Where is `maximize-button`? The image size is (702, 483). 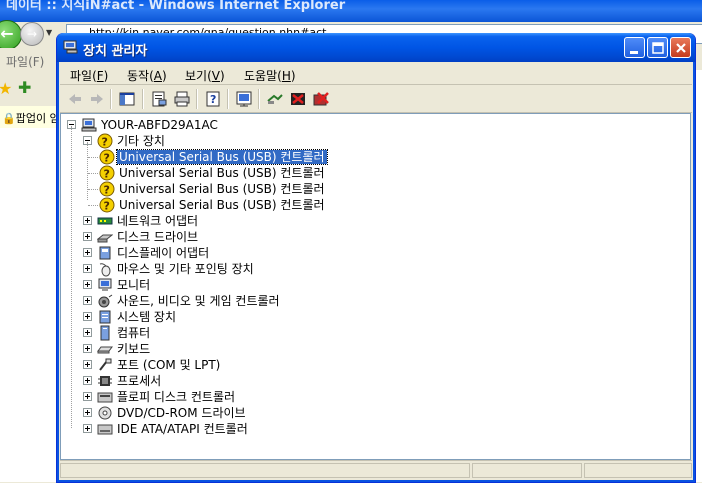
maximize-button is located at coordinates (657, 47).